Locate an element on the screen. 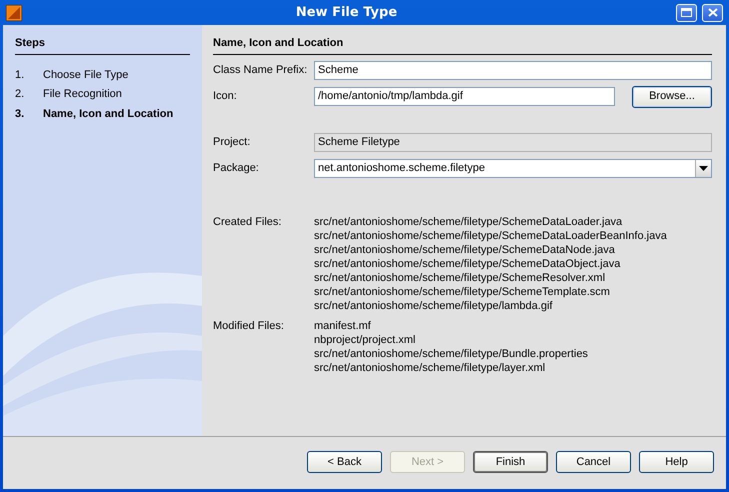 The width and height of the screenshot is (729, 492). package-dropdown: net.antonioshome.scheme.filetype is located at coordinates (513, 168).